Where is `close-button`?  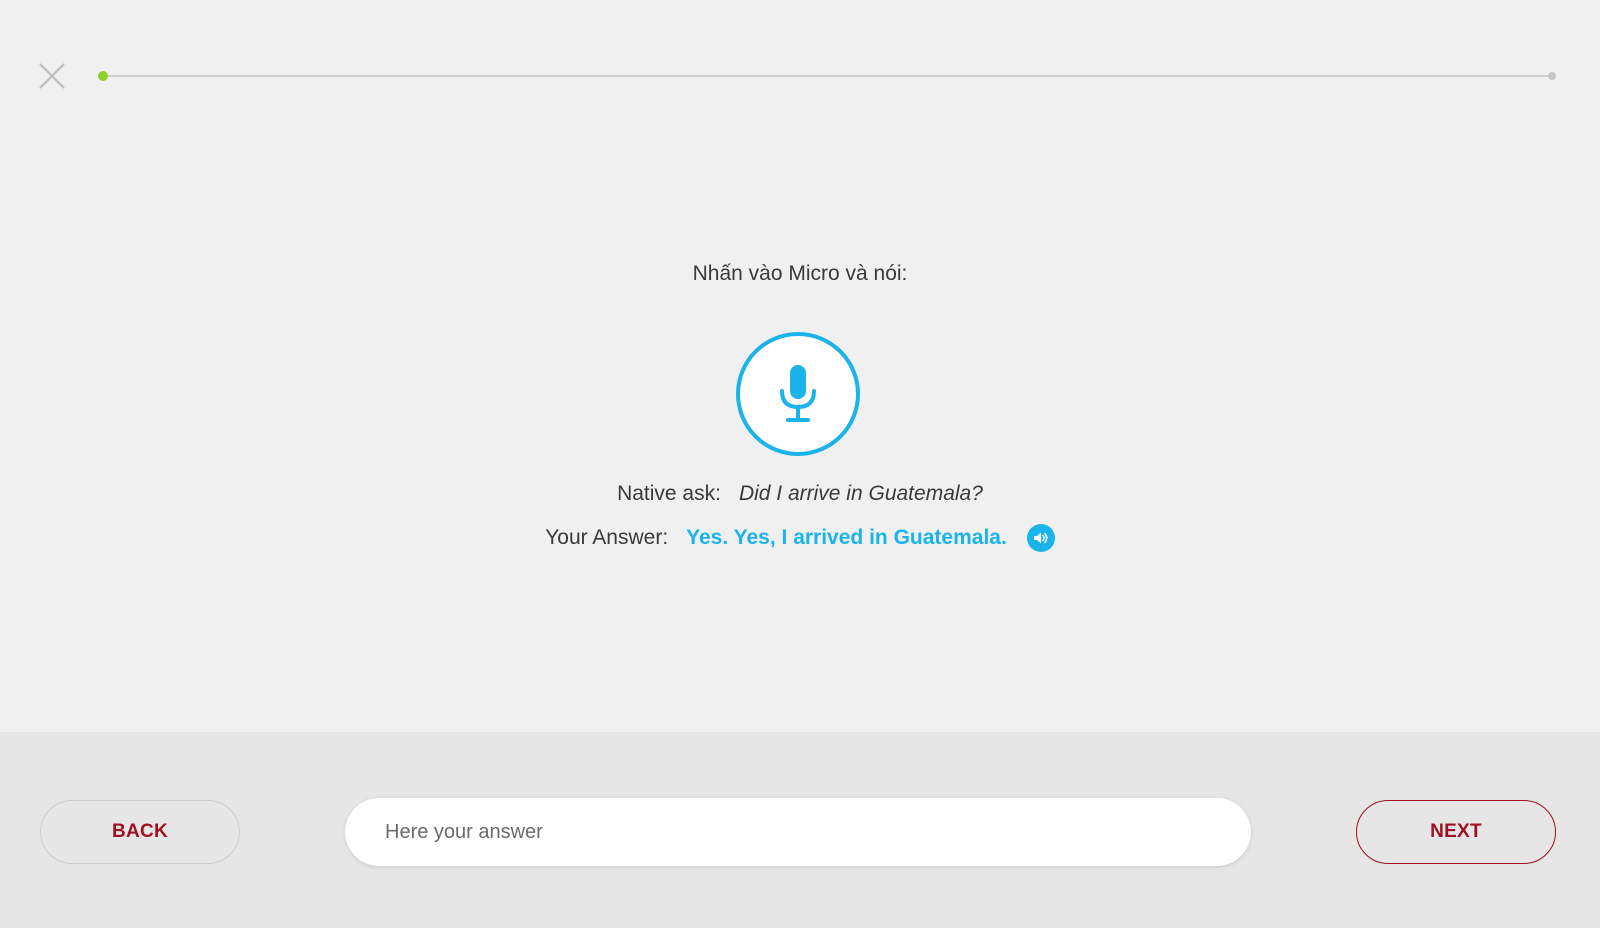
close-button is located at coordinates (52, 76).